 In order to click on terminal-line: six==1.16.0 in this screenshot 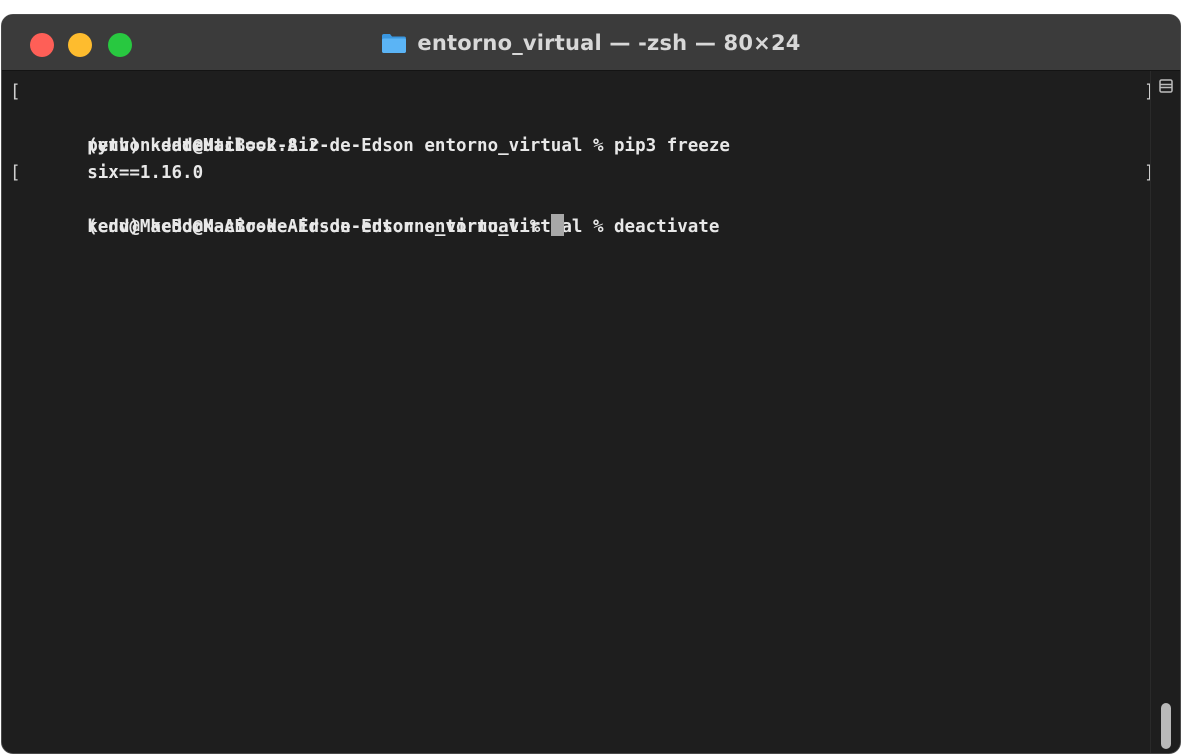, I will do `click(588, 158)`.